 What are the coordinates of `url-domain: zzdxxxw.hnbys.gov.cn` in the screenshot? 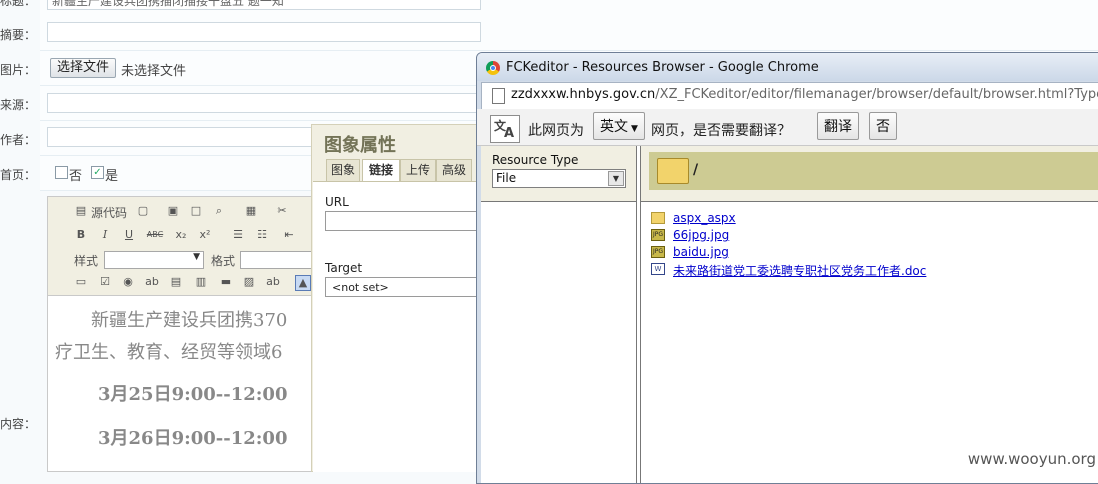 It's located at (583, 94).